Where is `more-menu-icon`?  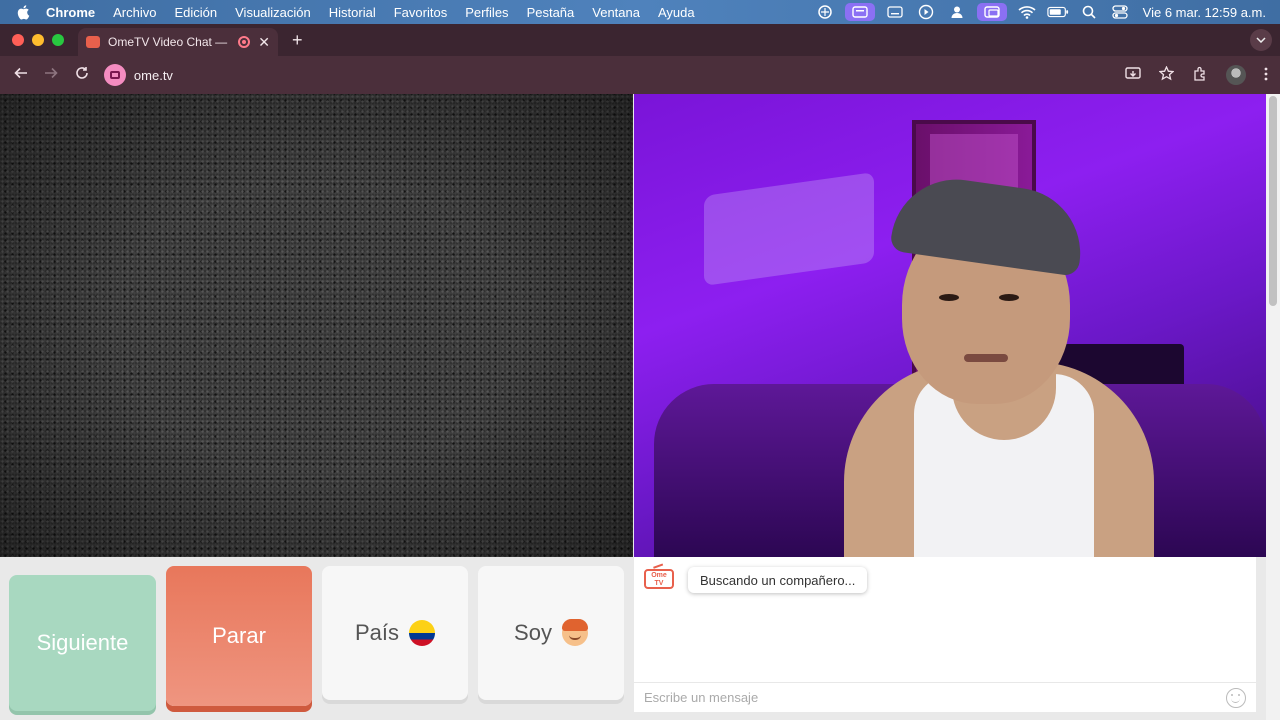 more-menu-icon is located at coordinates (1266, 75).